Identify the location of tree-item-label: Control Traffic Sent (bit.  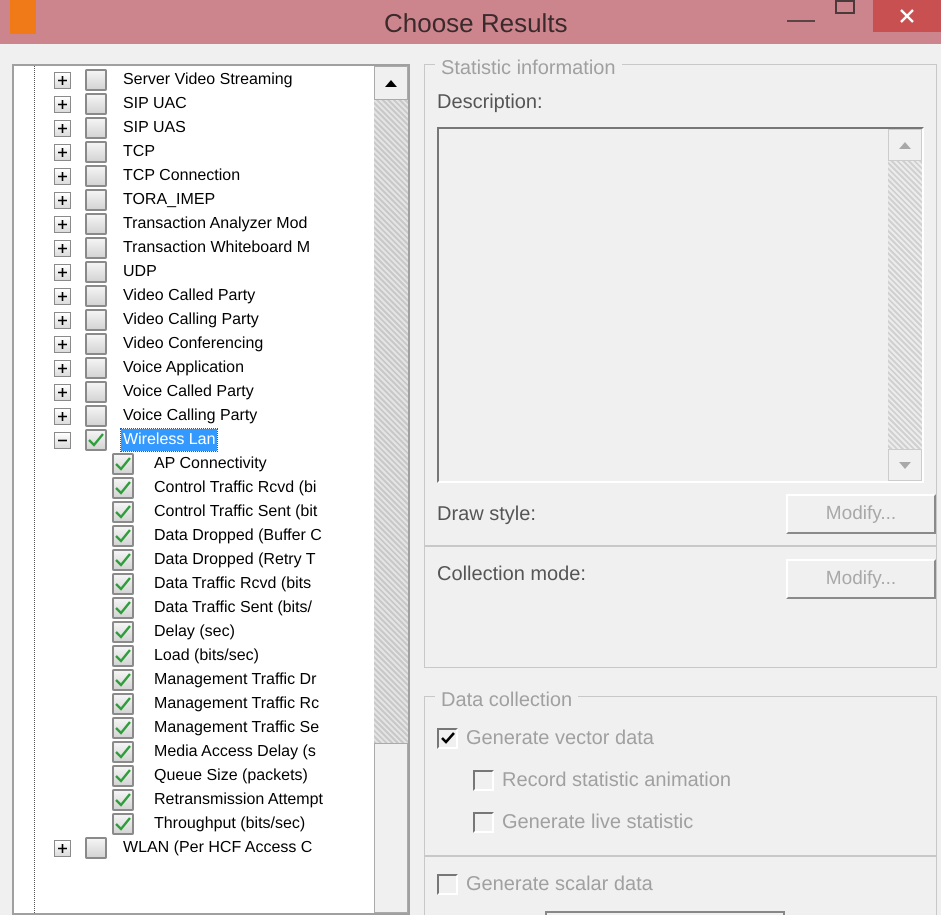
(236, 512).